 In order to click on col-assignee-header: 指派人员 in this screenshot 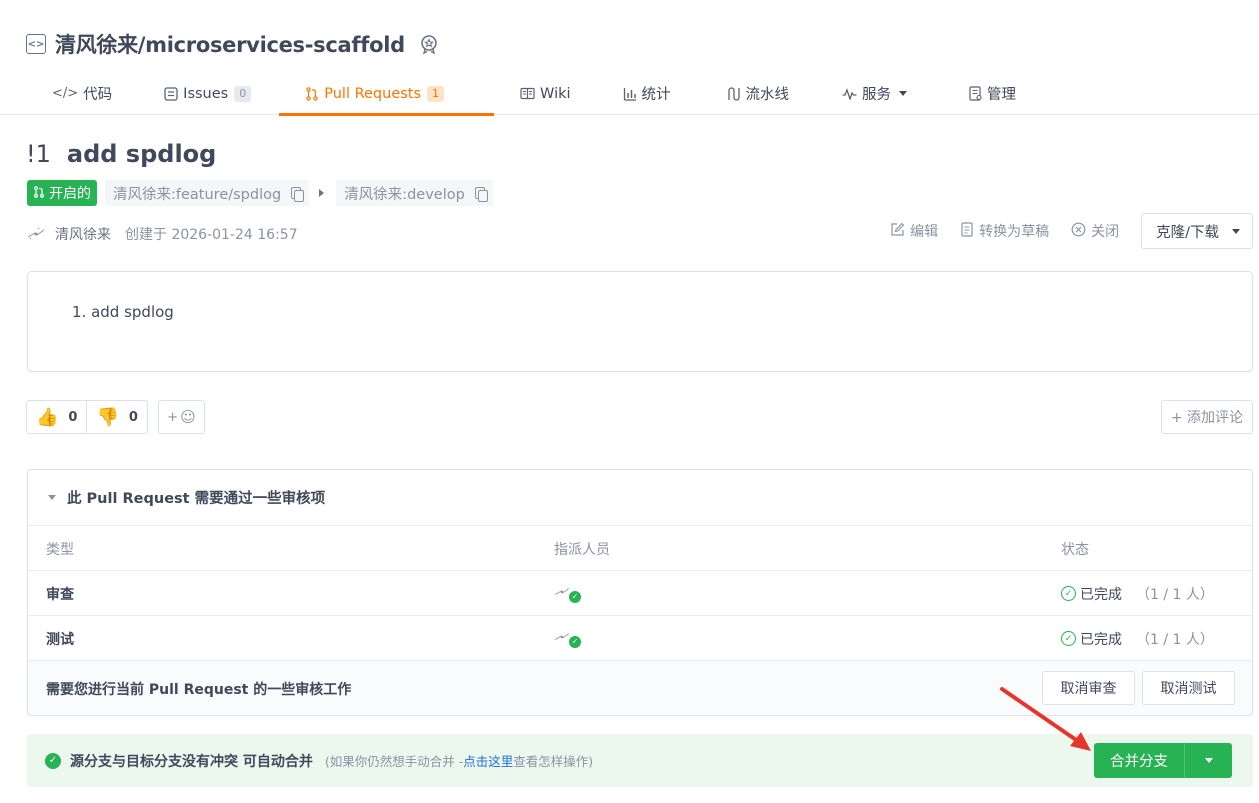, I will do `click(582, 549)`.